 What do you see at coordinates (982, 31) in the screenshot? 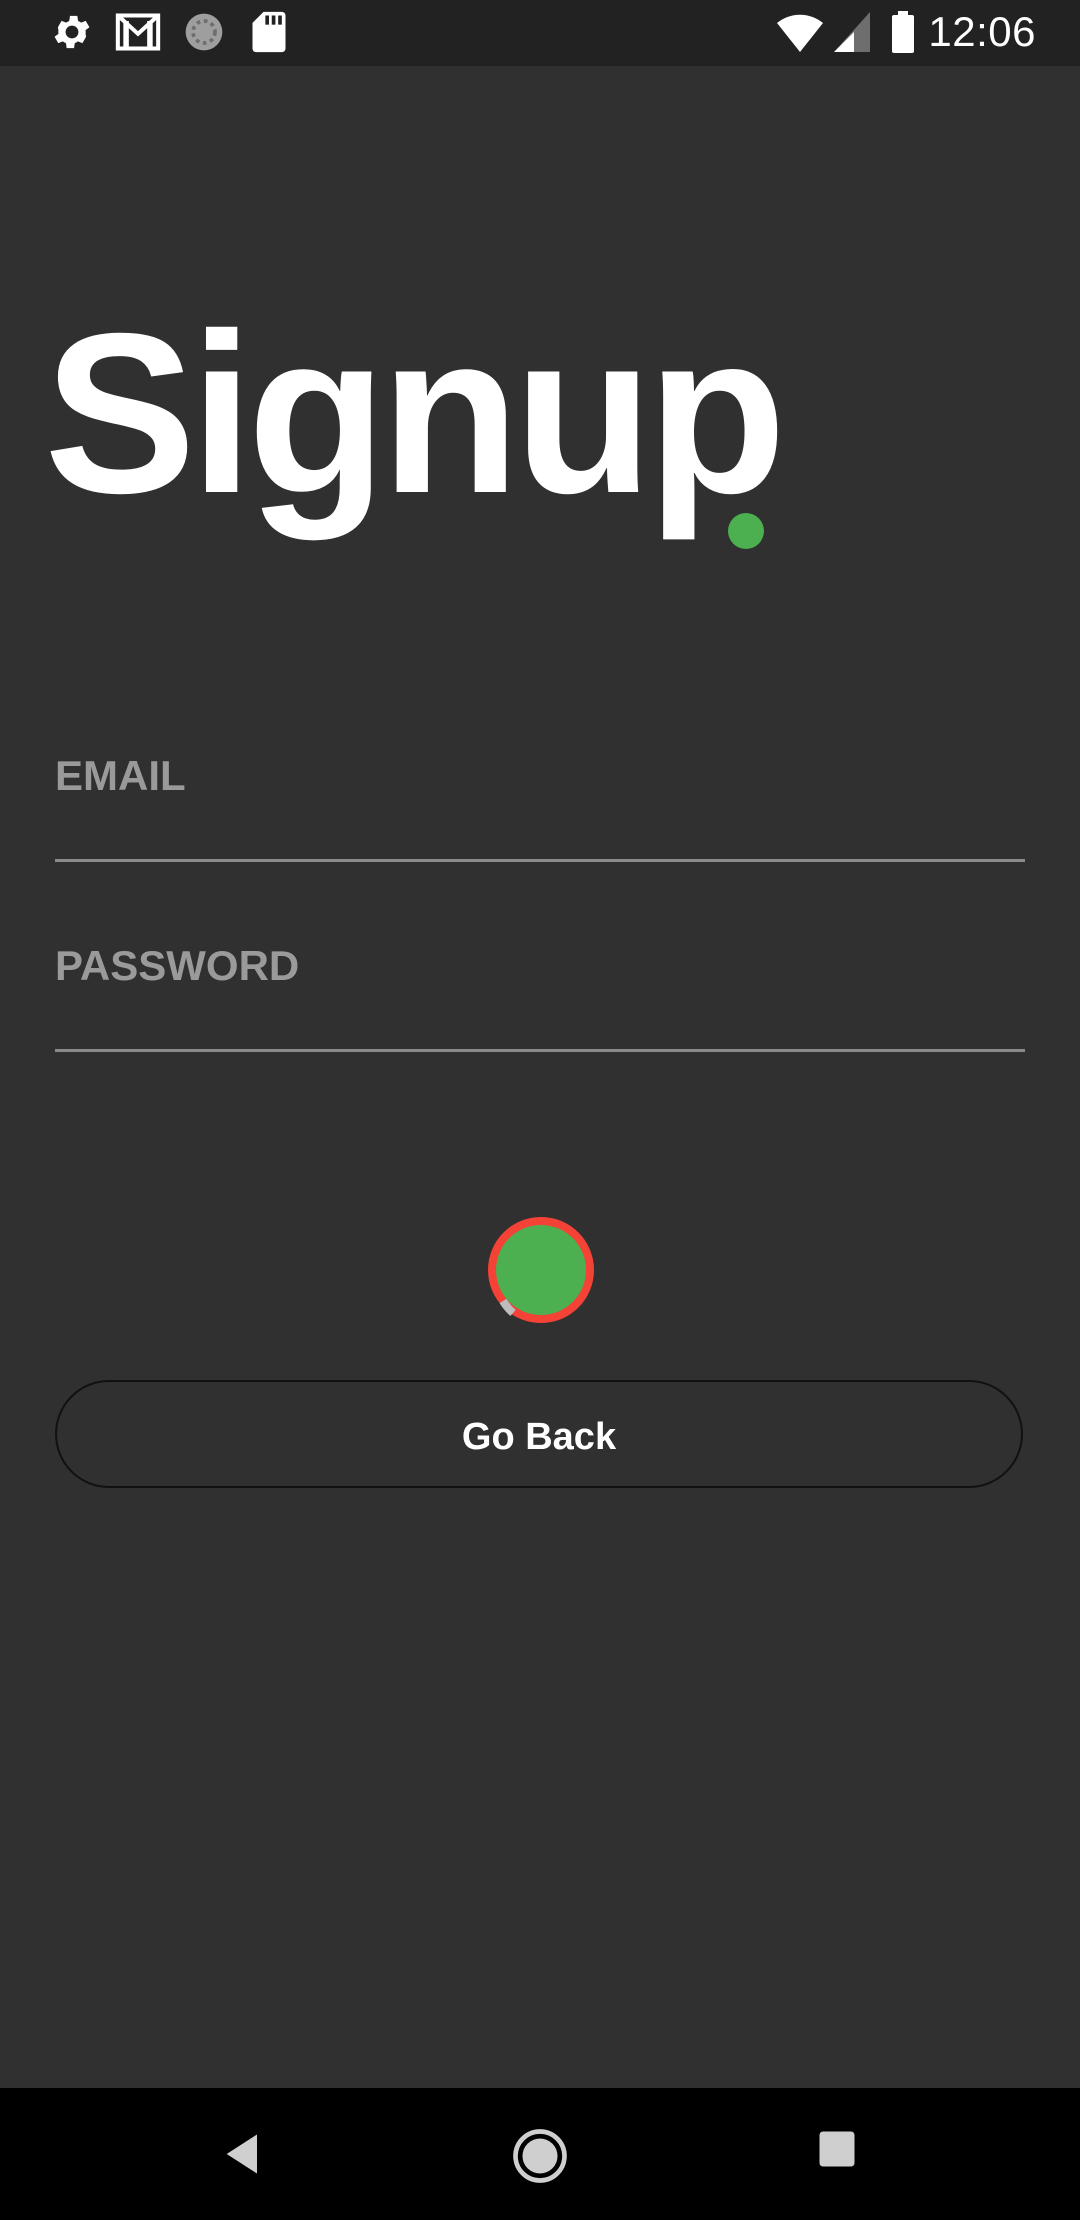
I see `status-clock: 12:06` at bounding box center [982, 31].